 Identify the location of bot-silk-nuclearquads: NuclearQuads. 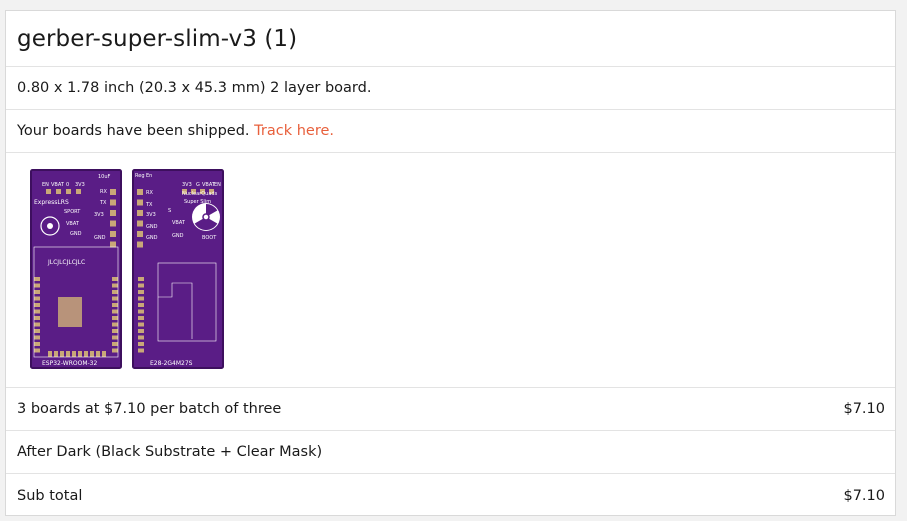
(200, 194).